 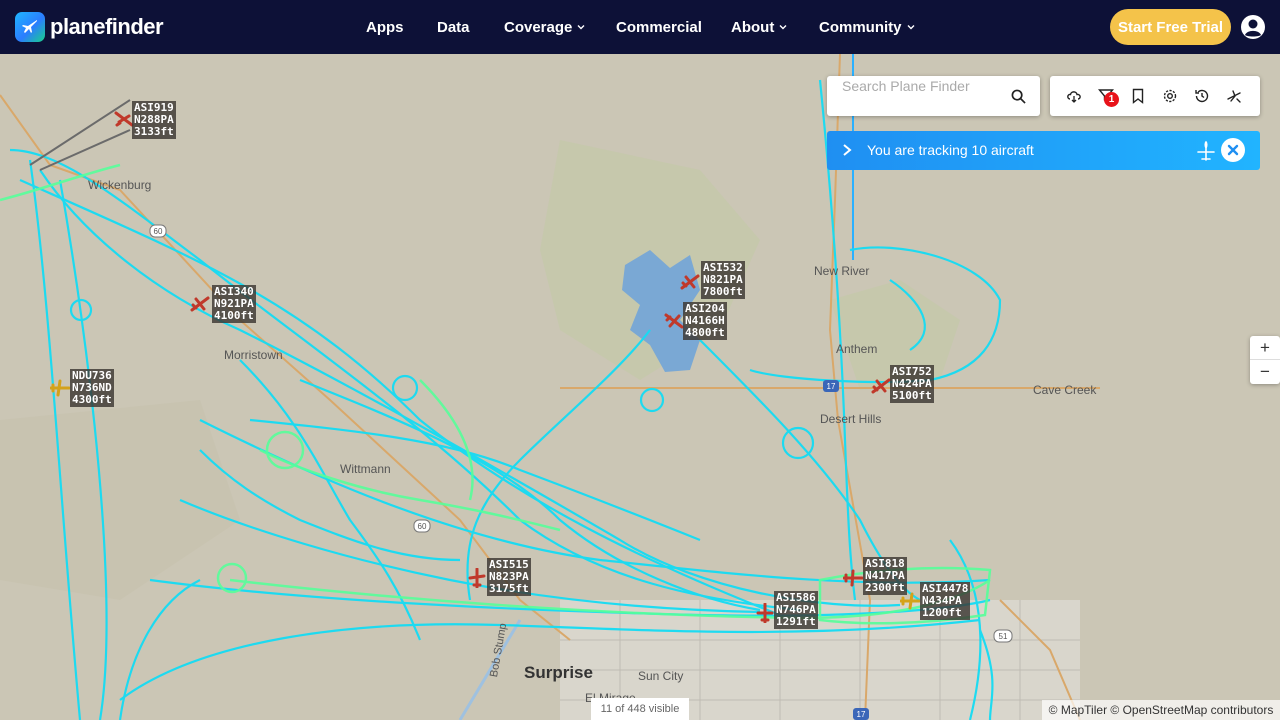 What do you see at coordinates (912, 384) in the screenshot?
I see `aircraft-label-asi752: ASI752 N424PA 5100ft` at bounding box center [912, 384].